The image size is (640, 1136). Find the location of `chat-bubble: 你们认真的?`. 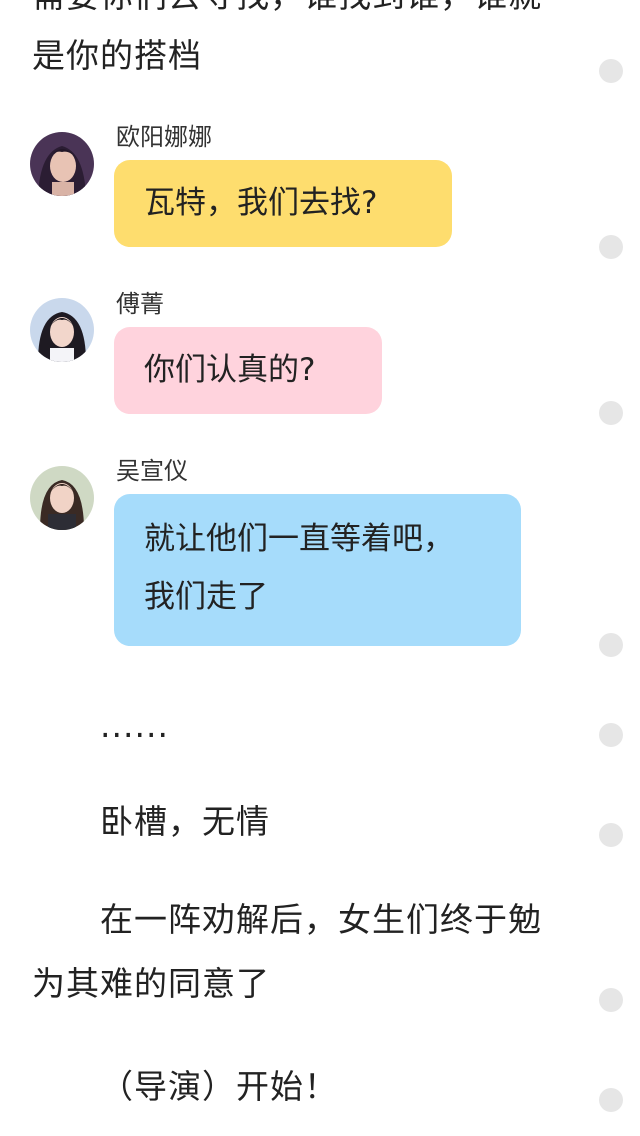

chat-bubble: 你们认真的? is located at coordinates (248, 370).